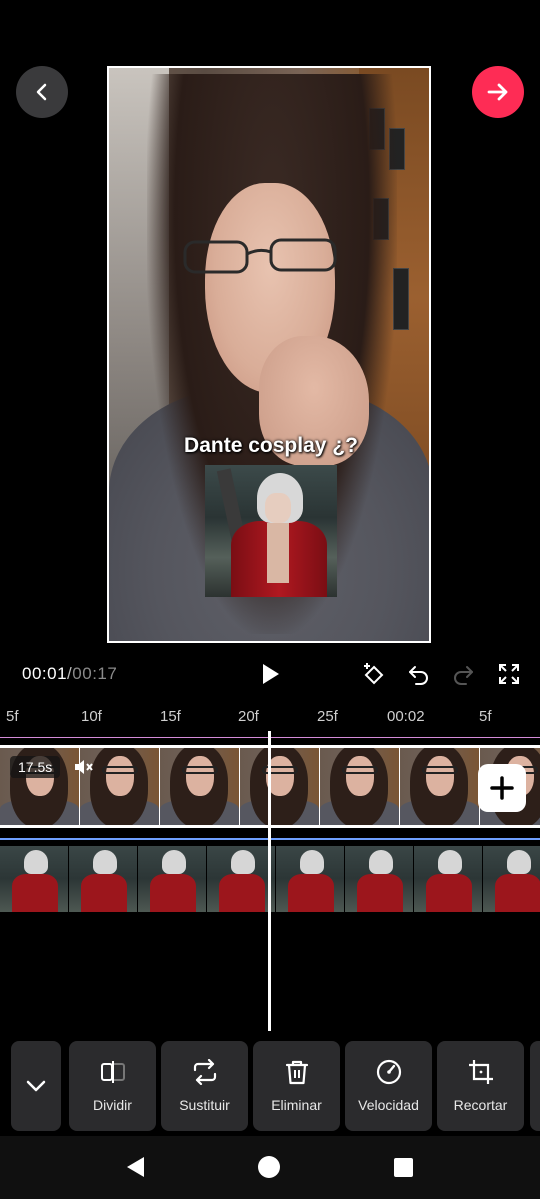 This screenshot has width=540, height=1199. What do you see at coordinates (269, 446) in the screenshot?
I see `video-caption: Dante cosplay ¿?` at bounding box center [269, 446].